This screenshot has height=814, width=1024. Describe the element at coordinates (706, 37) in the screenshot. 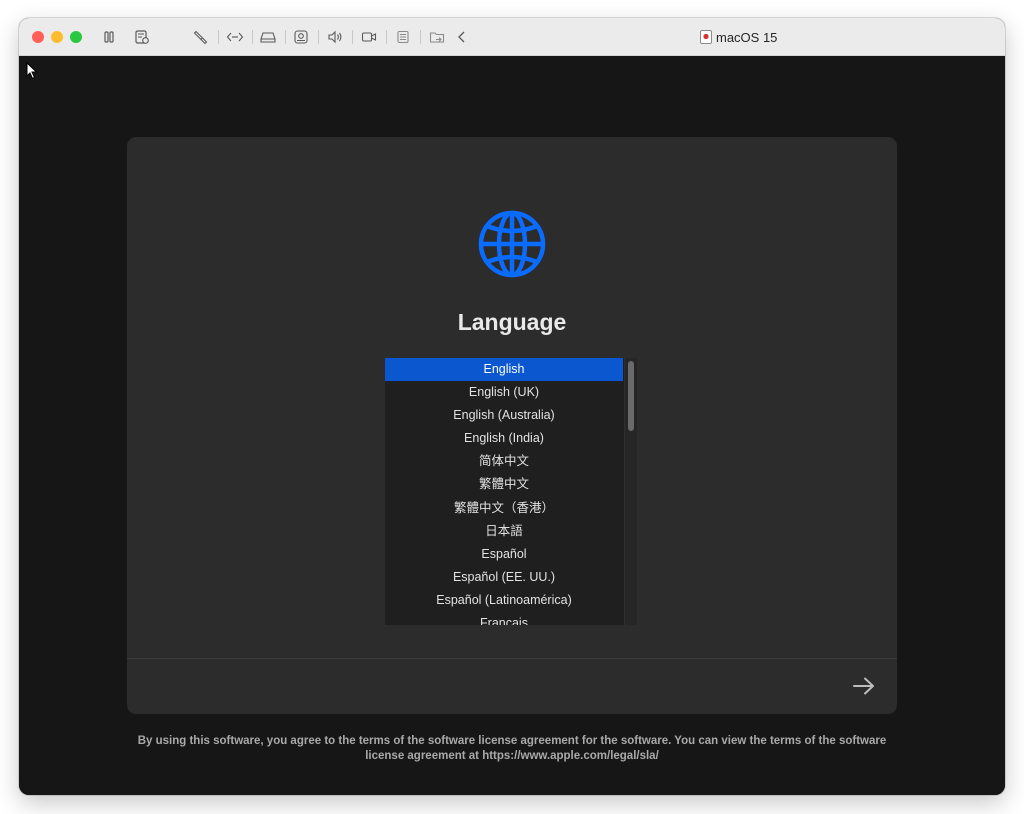

I see `vm-document-icon` at that location.